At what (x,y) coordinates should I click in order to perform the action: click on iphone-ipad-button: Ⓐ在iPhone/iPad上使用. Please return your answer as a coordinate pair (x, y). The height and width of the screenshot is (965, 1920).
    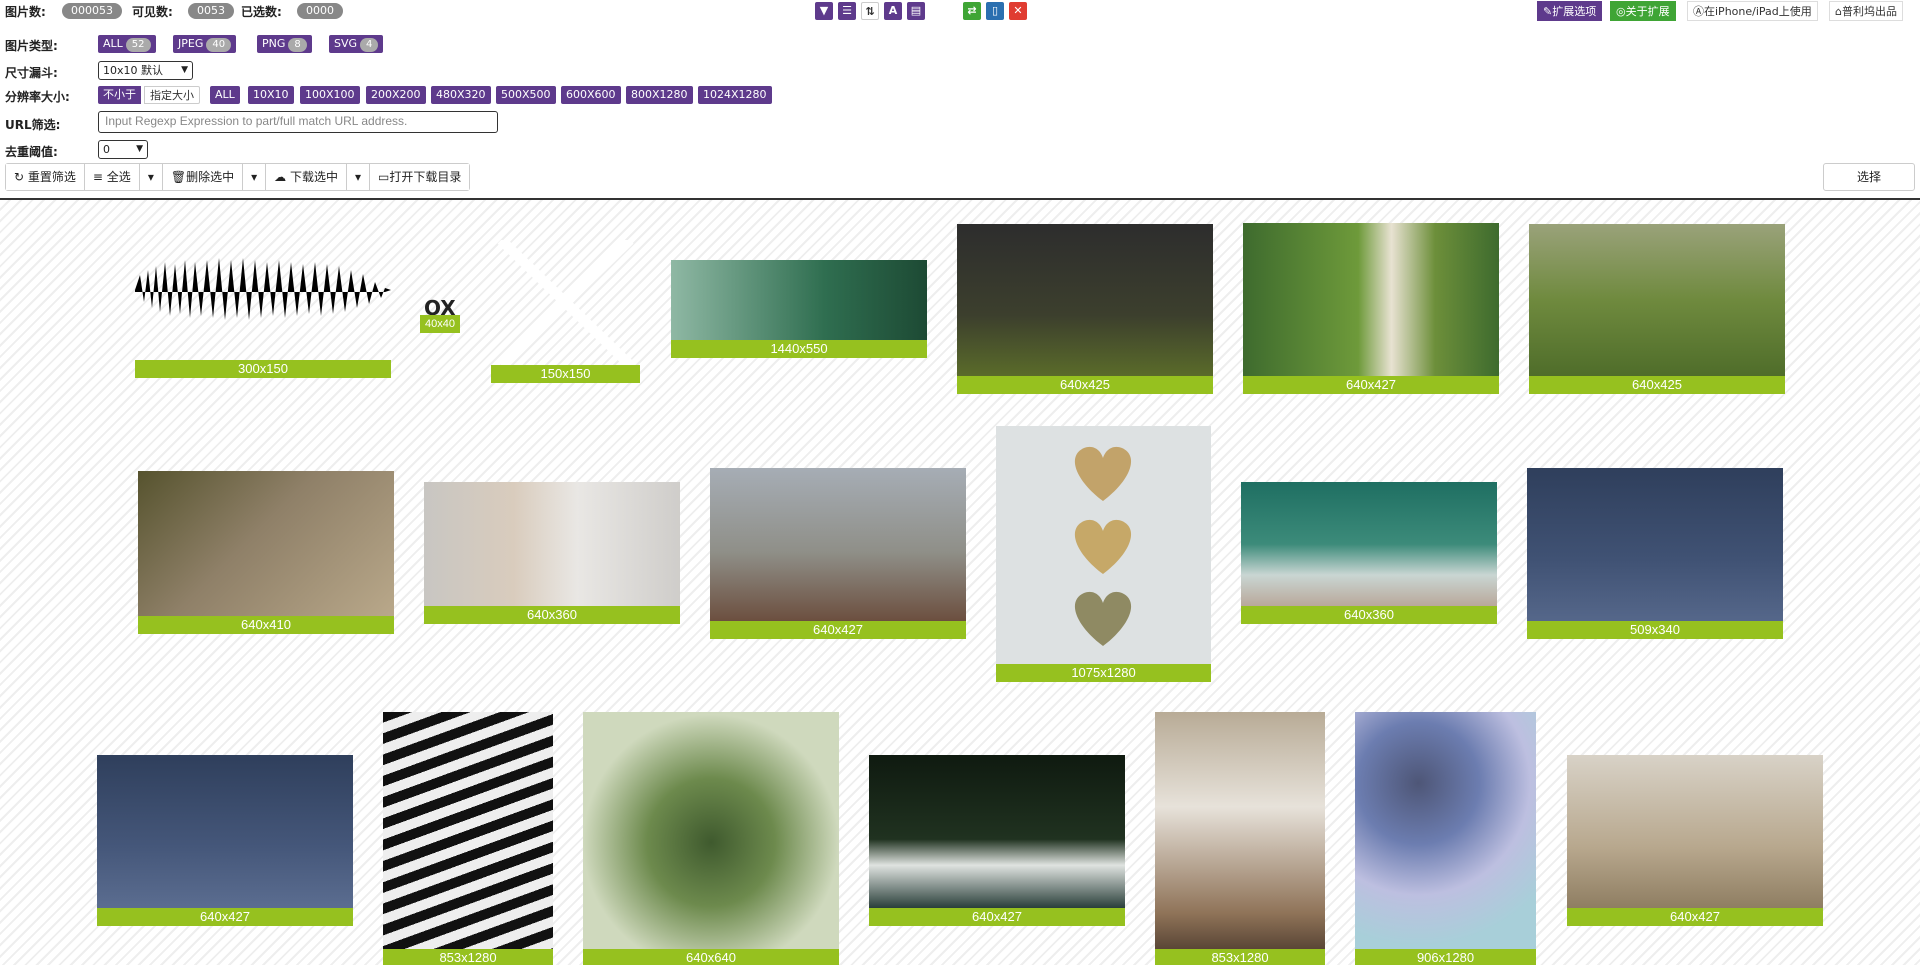
    Looking at the image, I should click on (1752, 11).